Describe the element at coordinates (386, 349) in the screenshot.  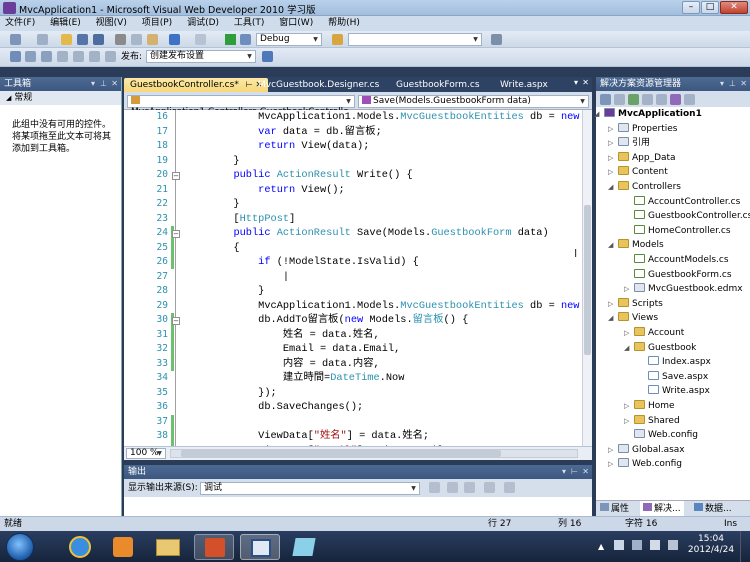
I see `code-line: Email = data.Email,` at that location.